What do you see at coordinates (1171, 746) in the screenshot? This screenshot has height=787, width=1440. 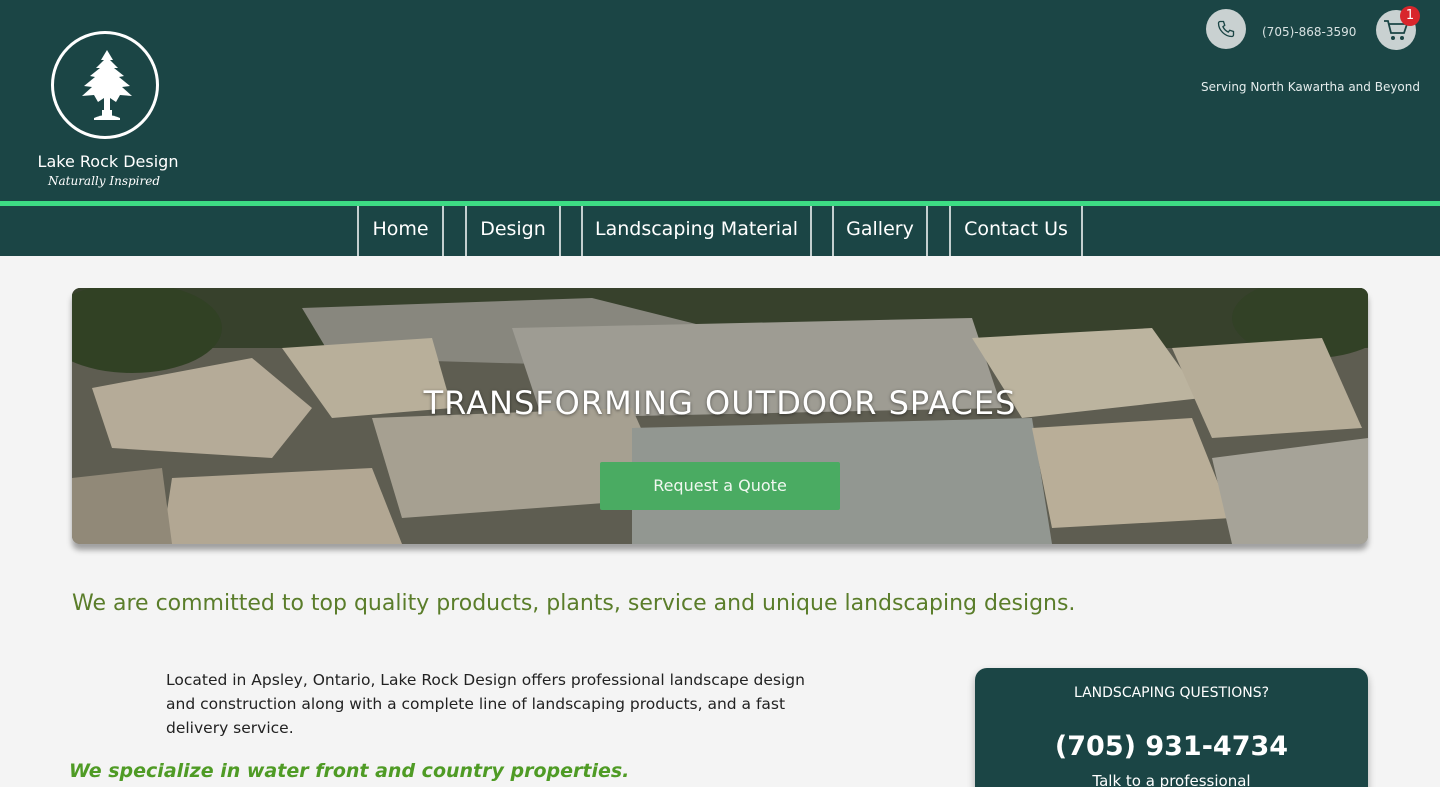 I see `questions-phone: (705) 931-4734` at bounding box center [1171, 746].